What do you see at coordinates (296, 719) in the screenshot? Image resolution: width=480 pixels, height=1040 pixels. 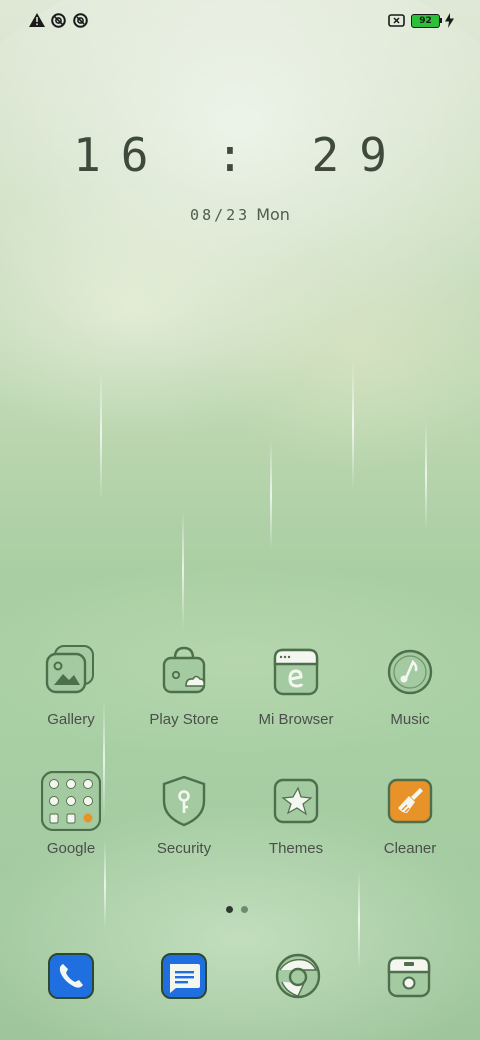 I see `app-label: Mi Browser` at bounding box center [296, 719].